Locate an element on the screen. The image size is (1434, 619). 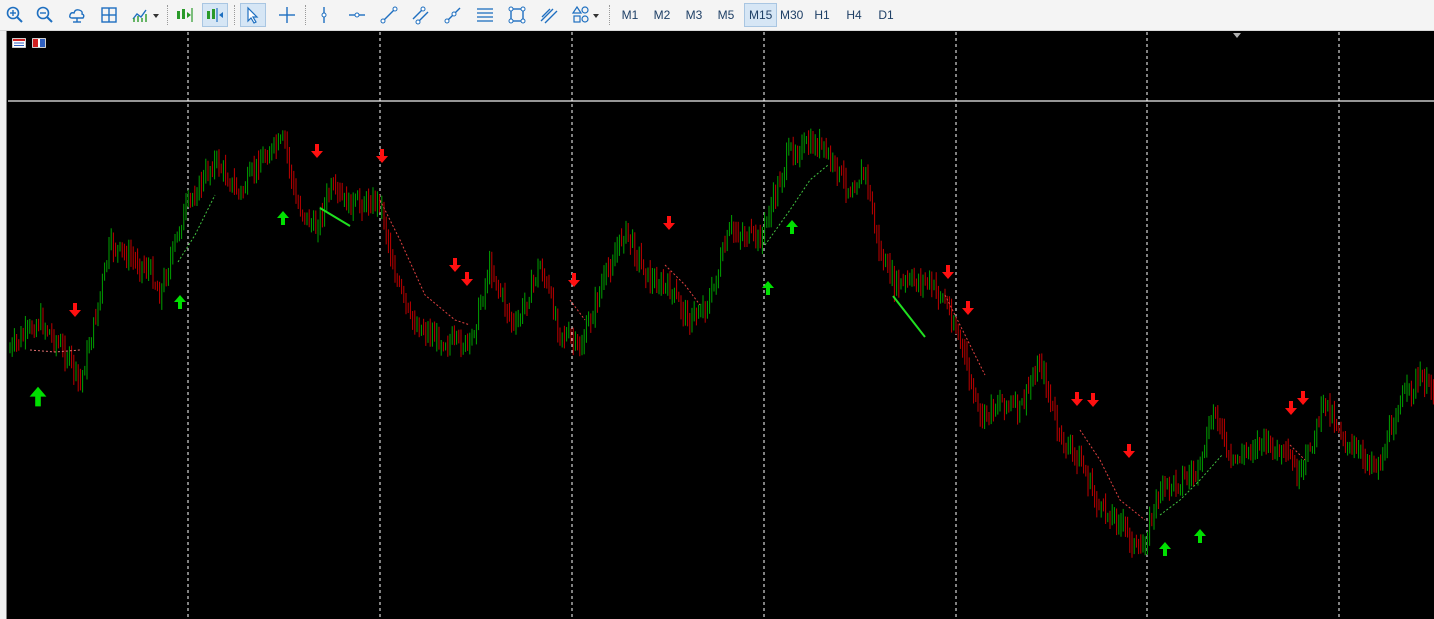
timeframe-m3: M3 is located at coordinates (694, 15).